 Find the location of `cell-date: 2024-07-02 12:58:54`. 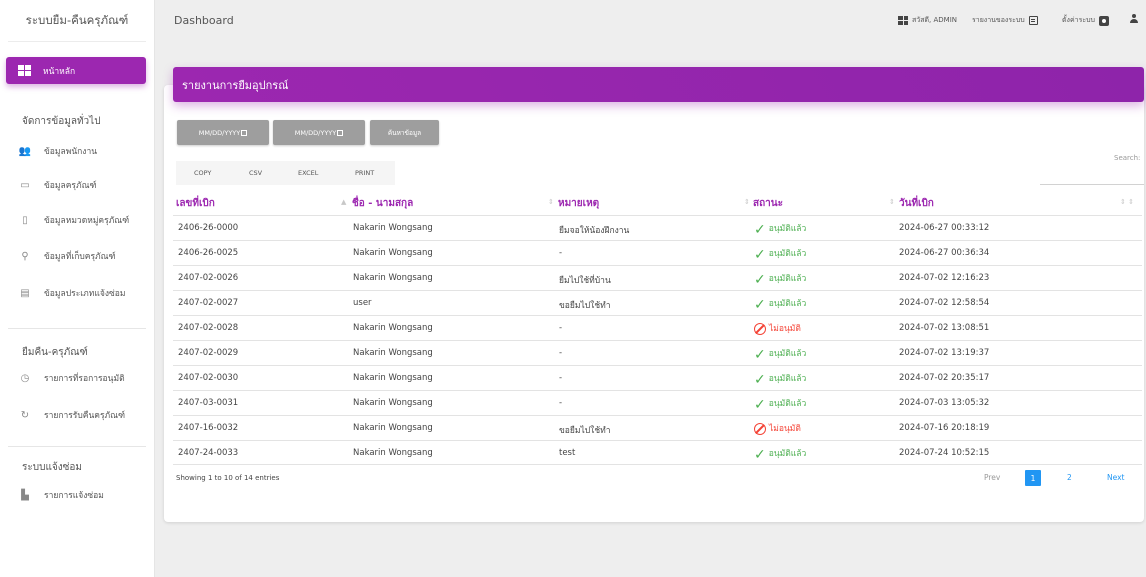

cell-date: 2024-07-02 12:58:54 is located at coordinates (944, 303).